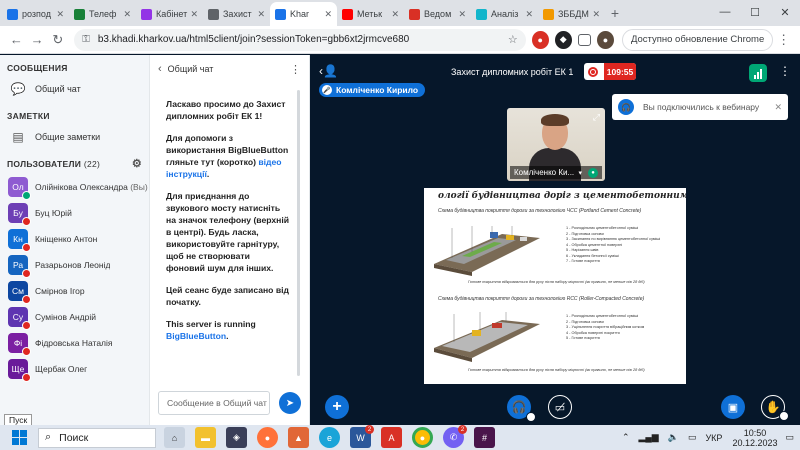 This screenshot has height=450, width=800. What do you see at coordinates (713, 438) in the screenshot?
I see `language-indicator: УКР` at bounding box center [713, 438].